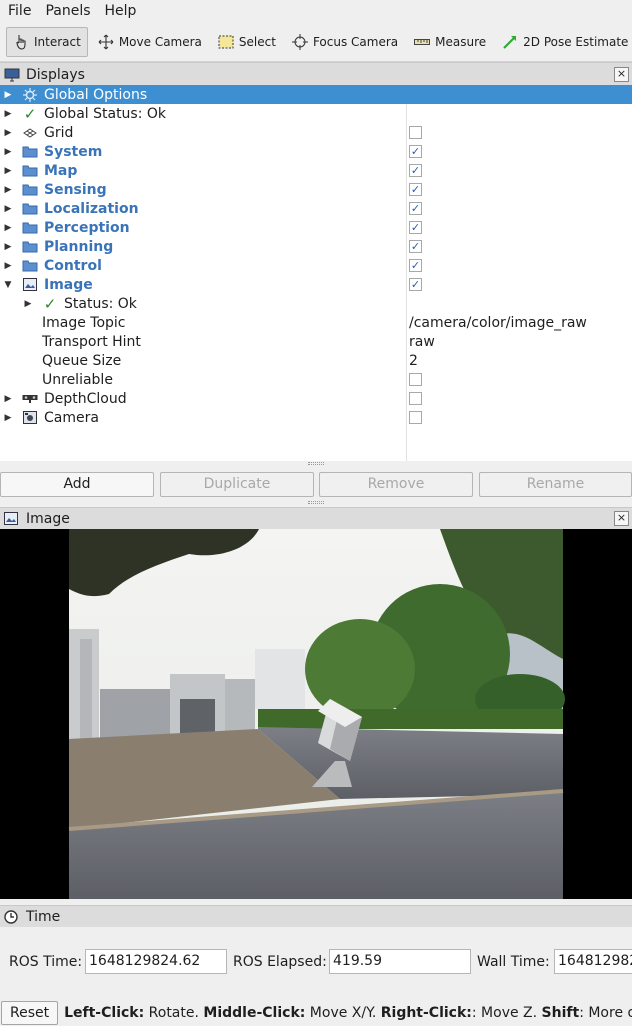  I want to click on system-checkbox: ✓, so click(415, 151).